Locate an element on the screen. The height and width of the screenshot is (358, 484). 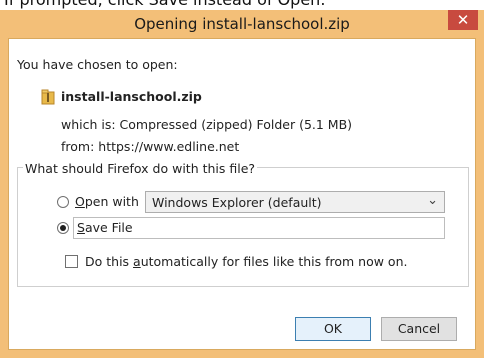
zip-folder-icon is located at coordinates (48, 97).